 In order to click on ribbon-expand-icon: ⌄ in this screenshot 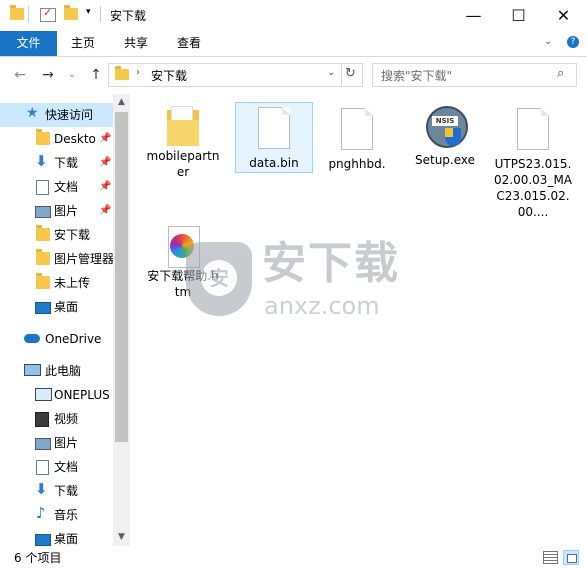, I will do `click(548, 41)`.